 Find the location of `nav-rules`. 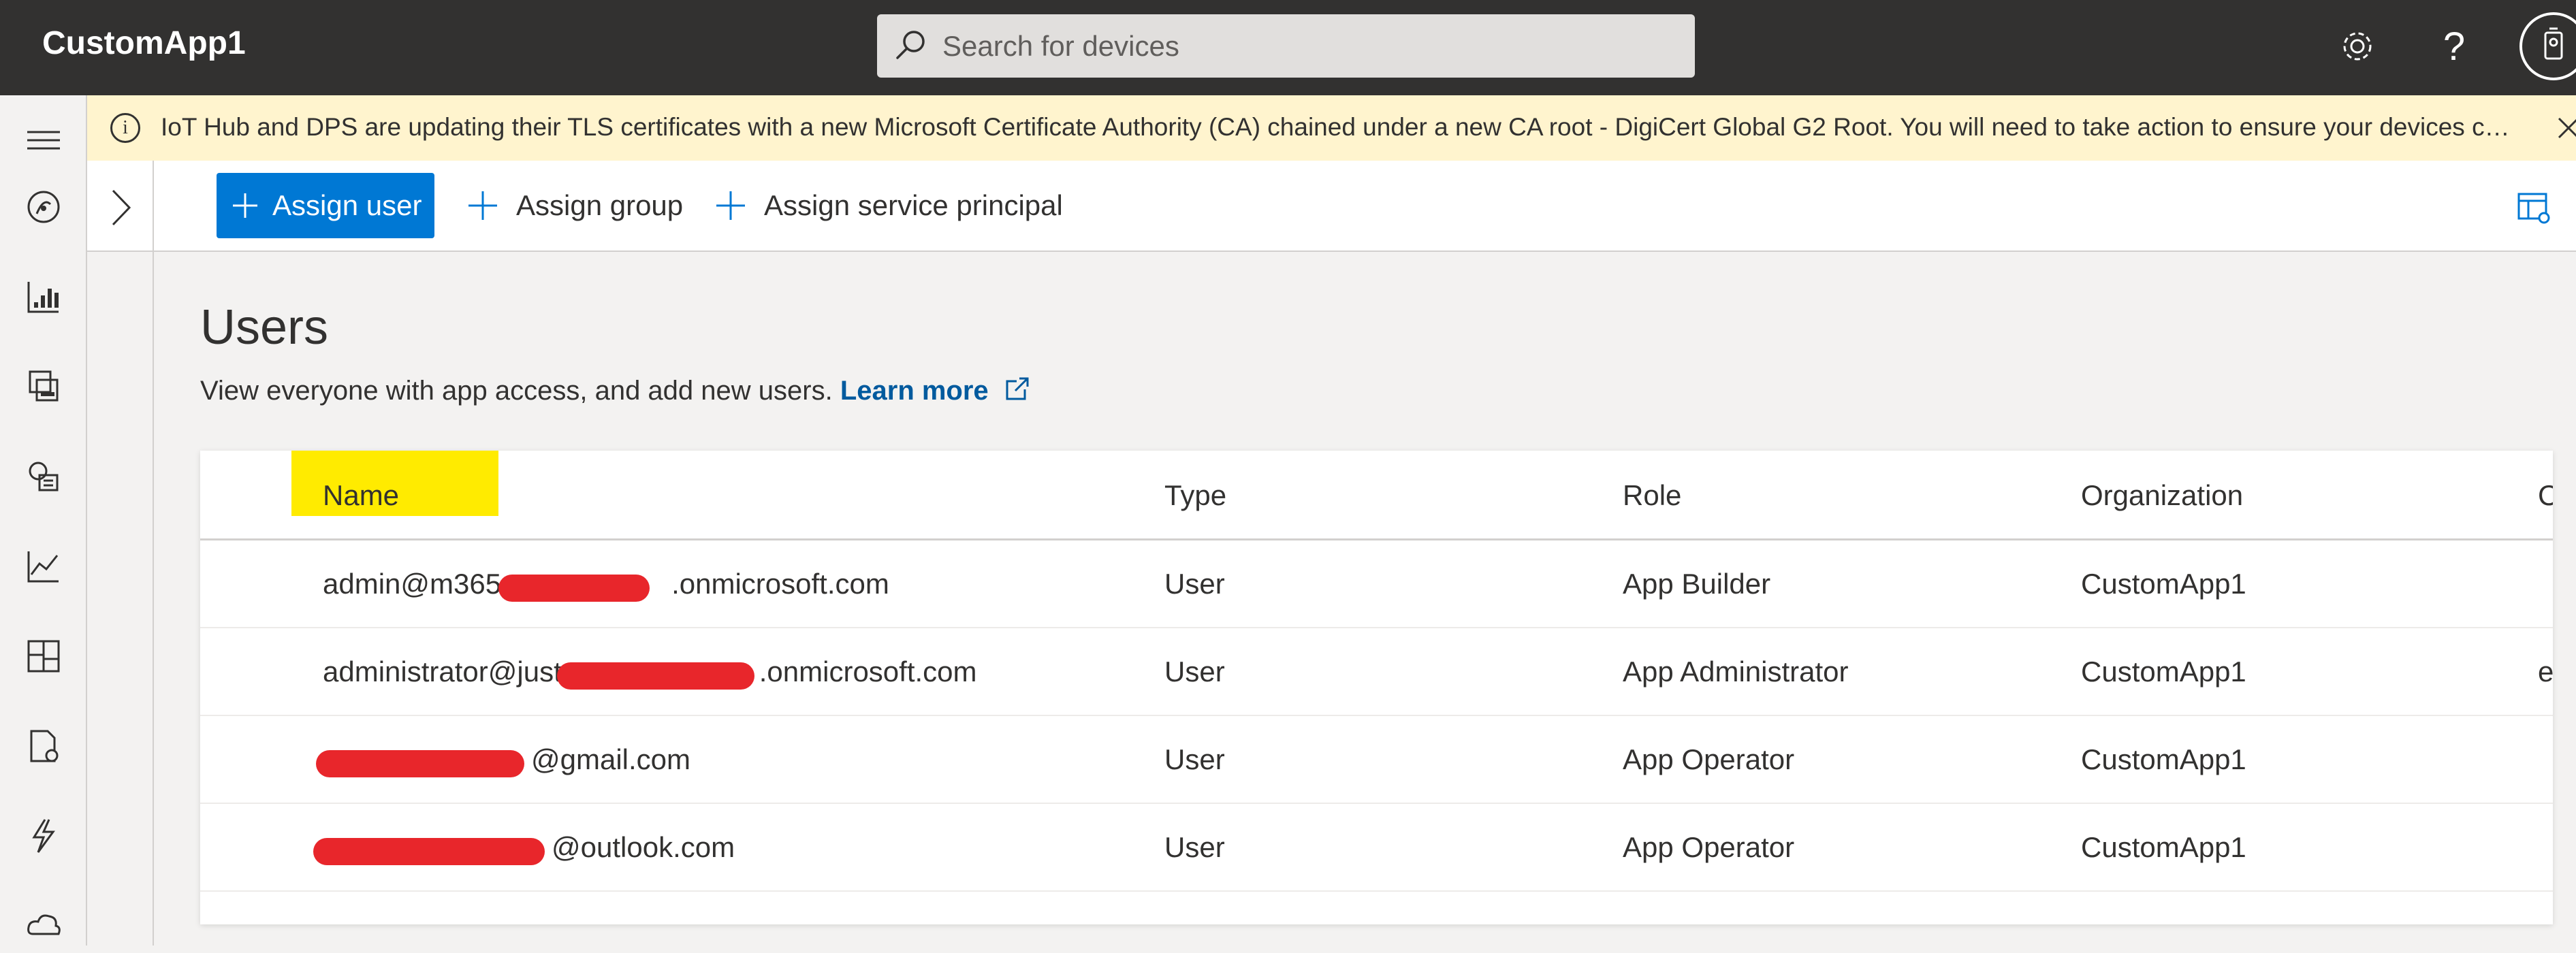

nav-rules is located at coordinates (43, 836).